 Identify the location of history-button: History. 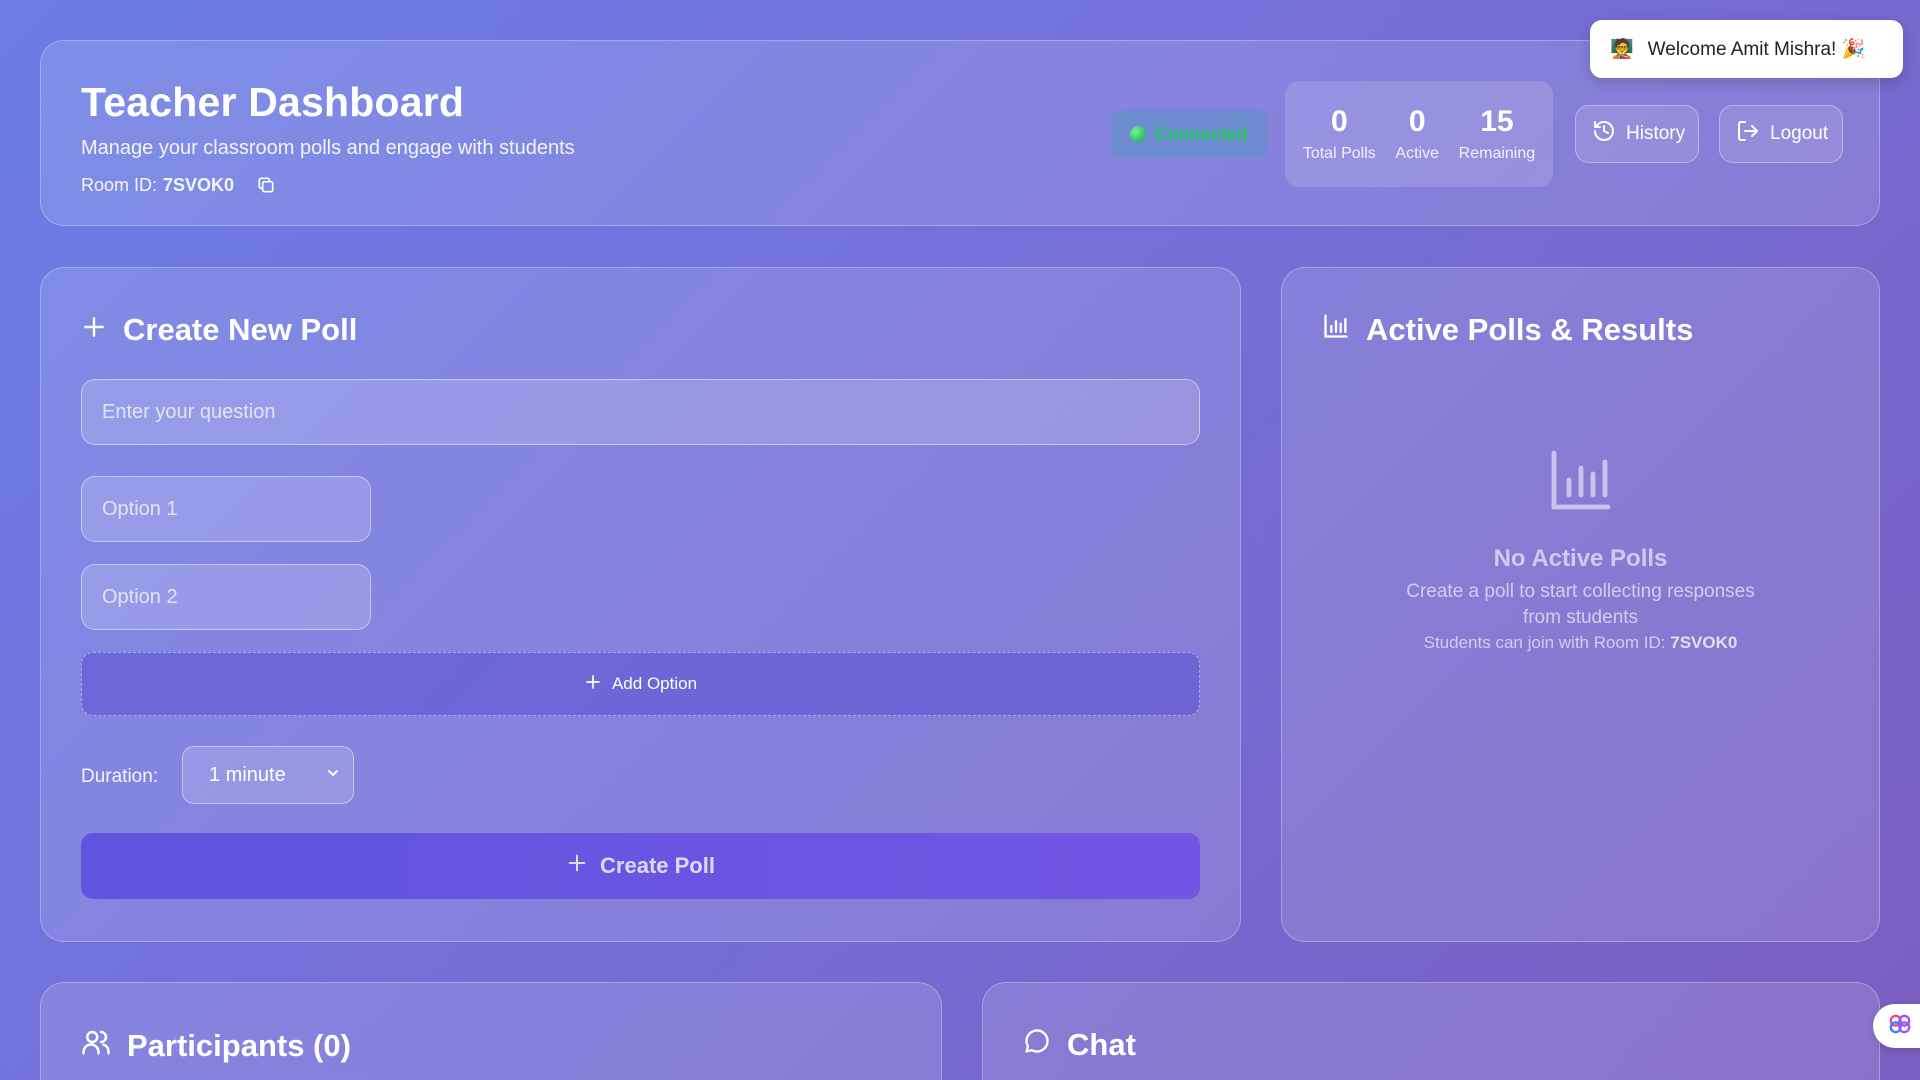
(1637, 134).